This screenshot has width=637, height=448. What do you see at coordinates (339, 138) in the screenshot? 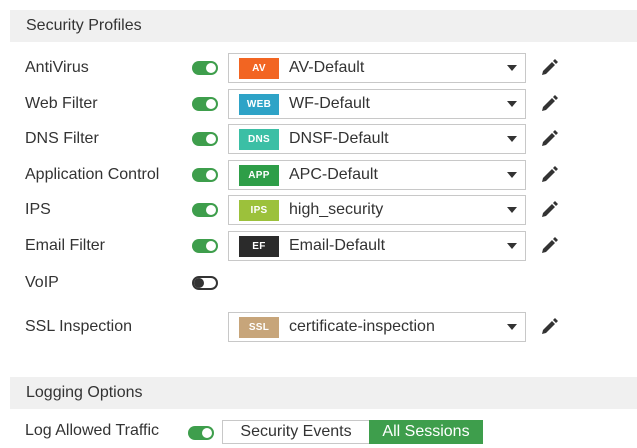
I see `select-value: DNSF-Default` at bounding box center [339, 138].